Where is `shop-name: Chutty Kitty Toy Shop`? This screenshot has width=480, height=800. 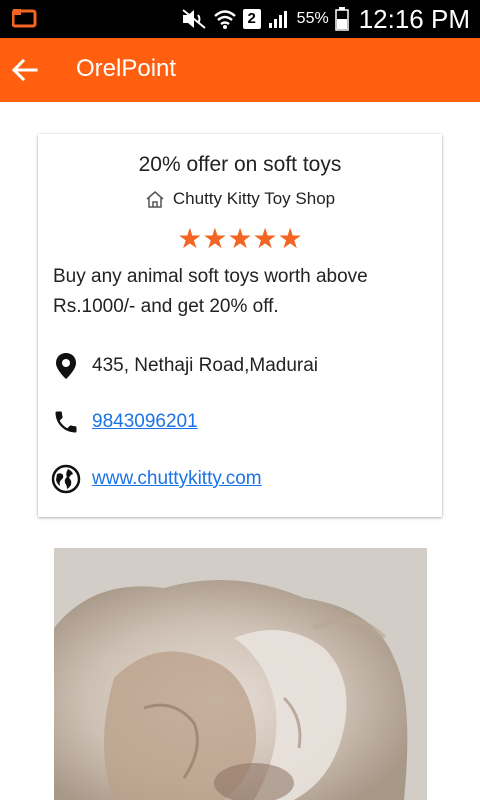
shop-name: Chutty Kitty Toy Shop is located at coordinates (254, 198).